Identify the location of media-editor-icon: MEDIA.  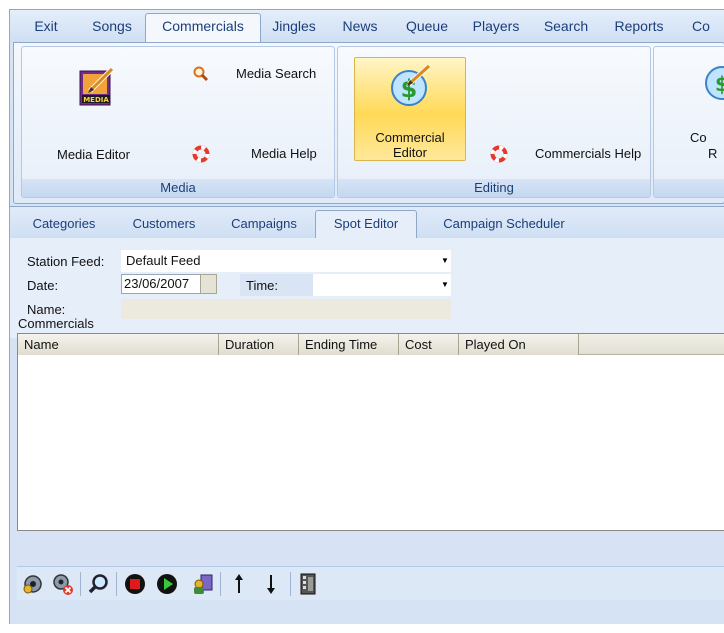
(96, 86).